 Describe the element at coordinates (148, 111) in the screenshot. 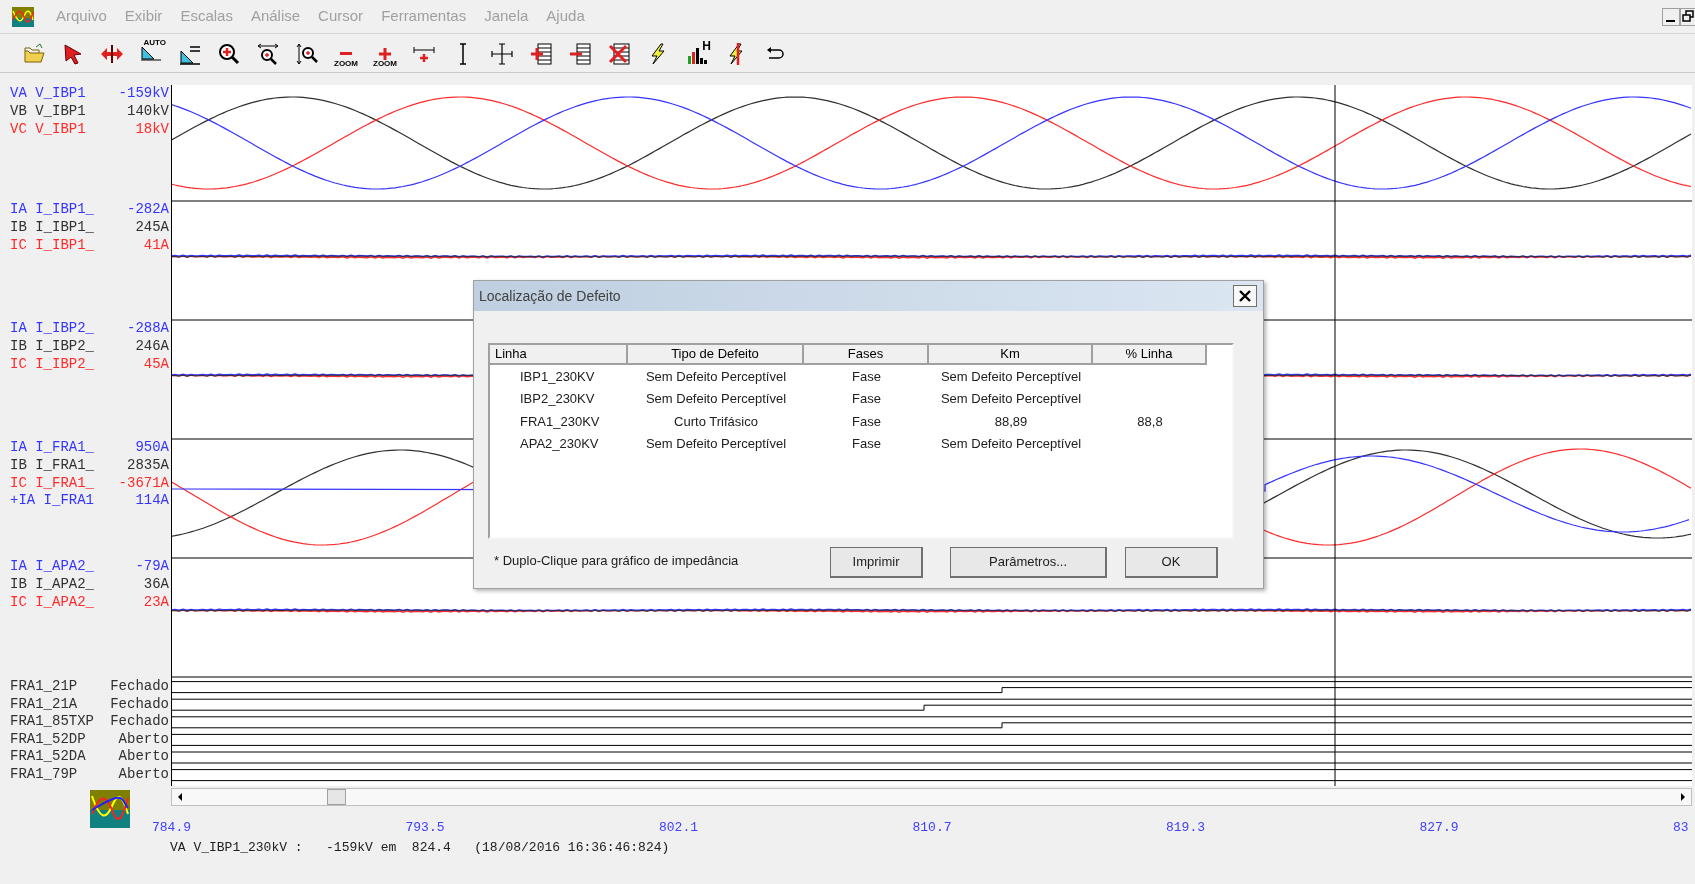

I see `channel-value: 140kV` at that location.